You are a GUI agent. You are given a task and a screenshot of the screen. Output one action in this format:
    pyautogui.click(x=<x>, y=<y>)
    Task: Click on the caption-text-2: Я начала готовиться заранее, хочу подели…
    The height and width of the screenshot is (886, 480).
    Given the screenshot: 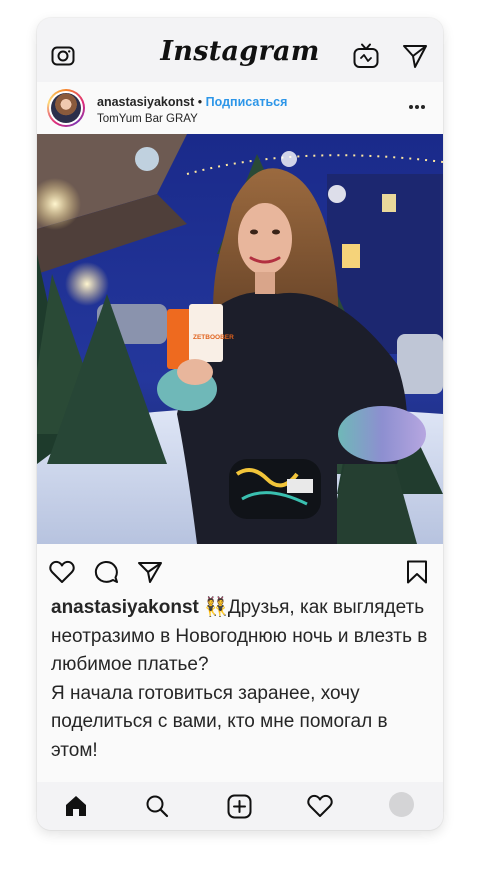 What is the action you would take?
    pyautogui.click(x=219, y=721)
    